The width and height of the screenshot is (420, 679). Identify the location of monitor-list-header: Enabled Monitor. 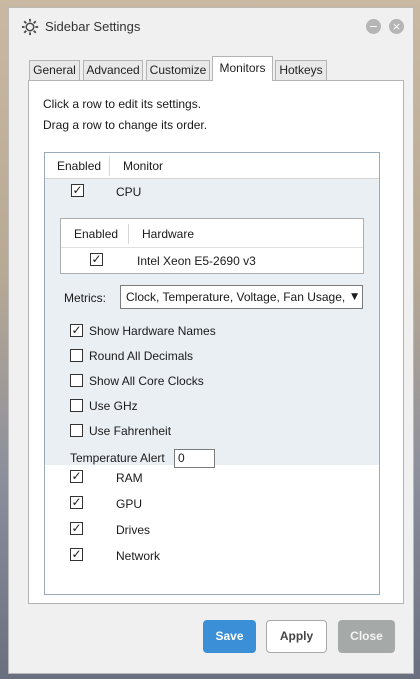
(212, 166).